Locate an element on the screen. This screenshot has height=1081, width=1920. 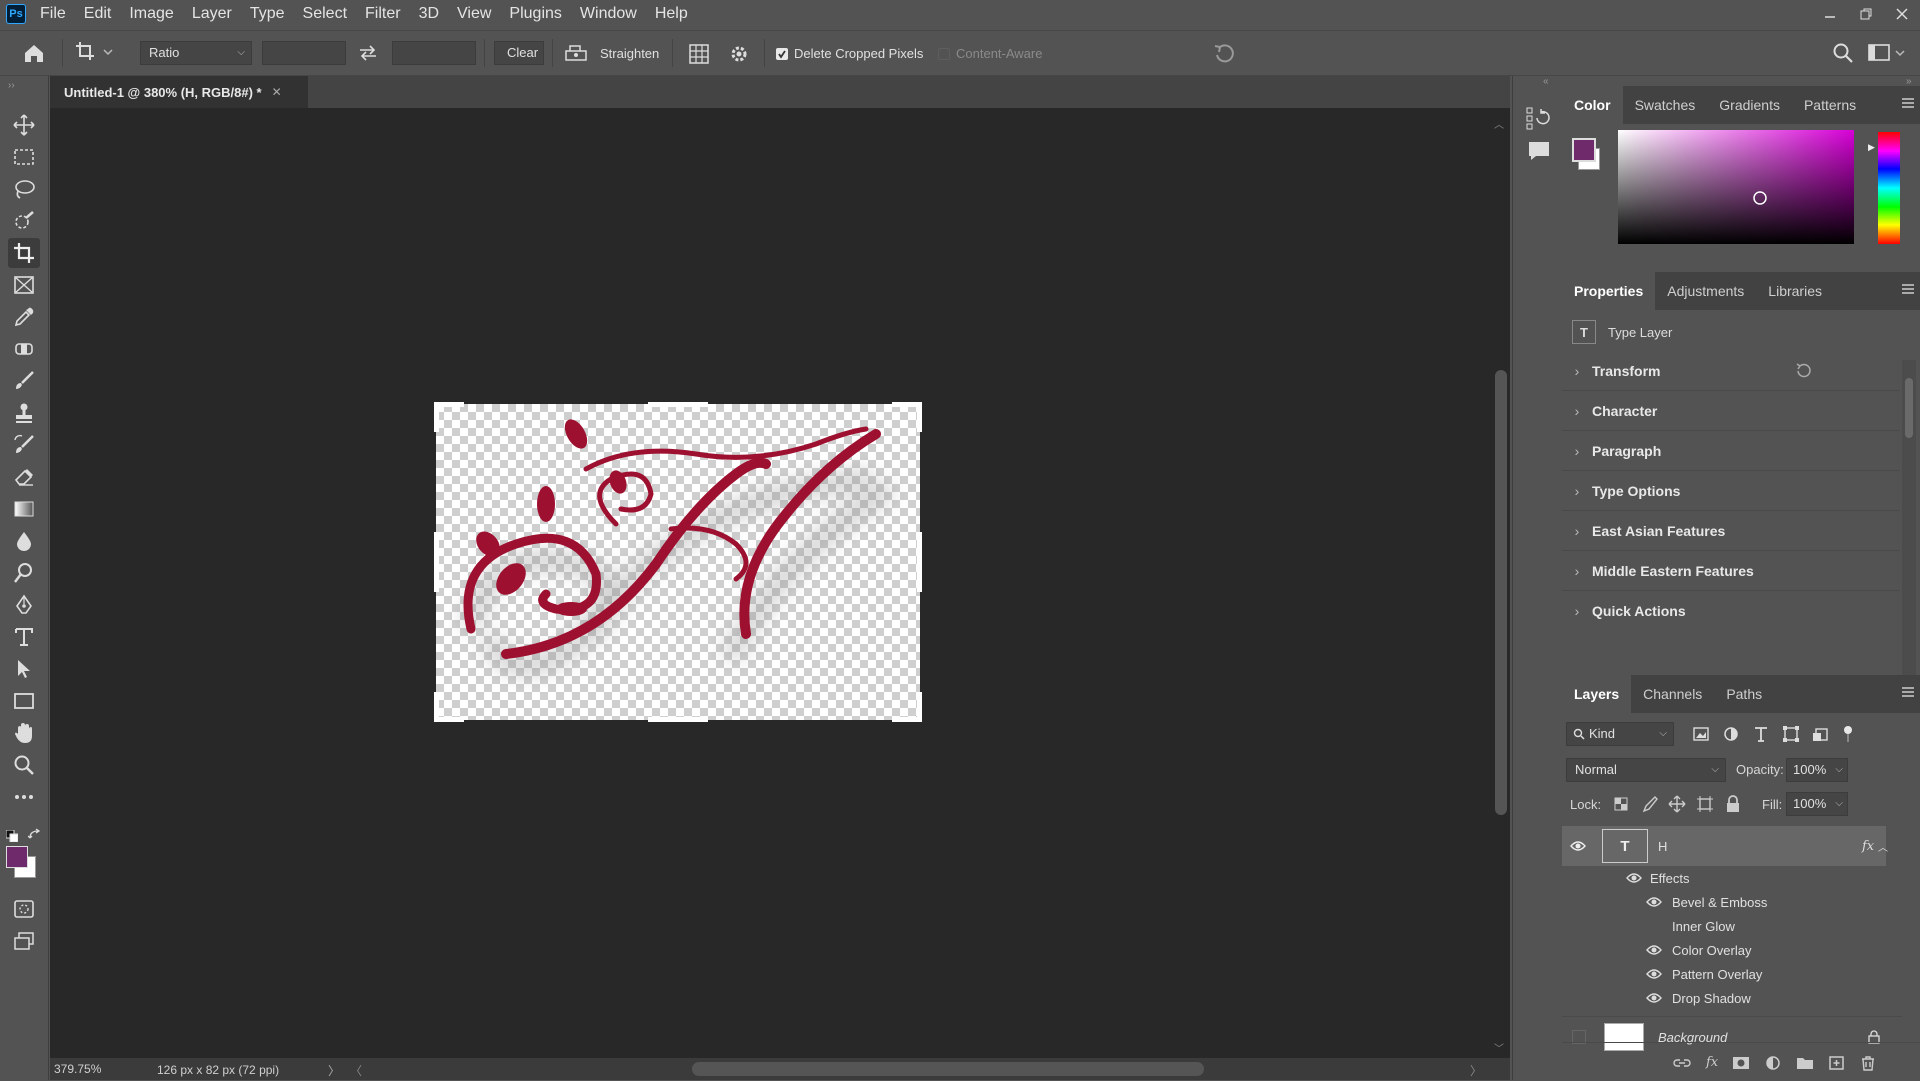
color-field is located at coordinates (1736, 187).